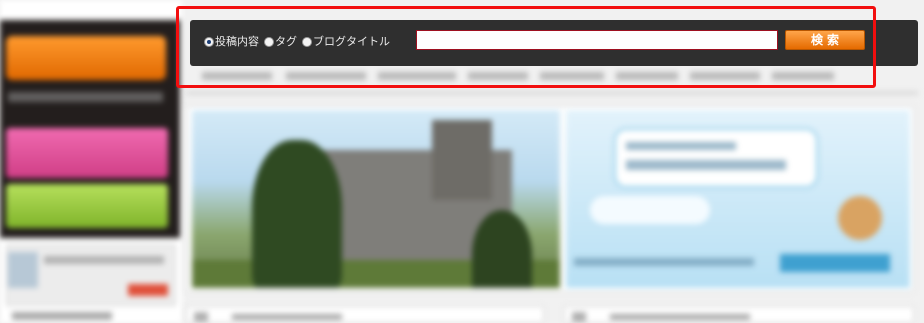  I want to click on hero-speech-bubble, so click(716, 158).